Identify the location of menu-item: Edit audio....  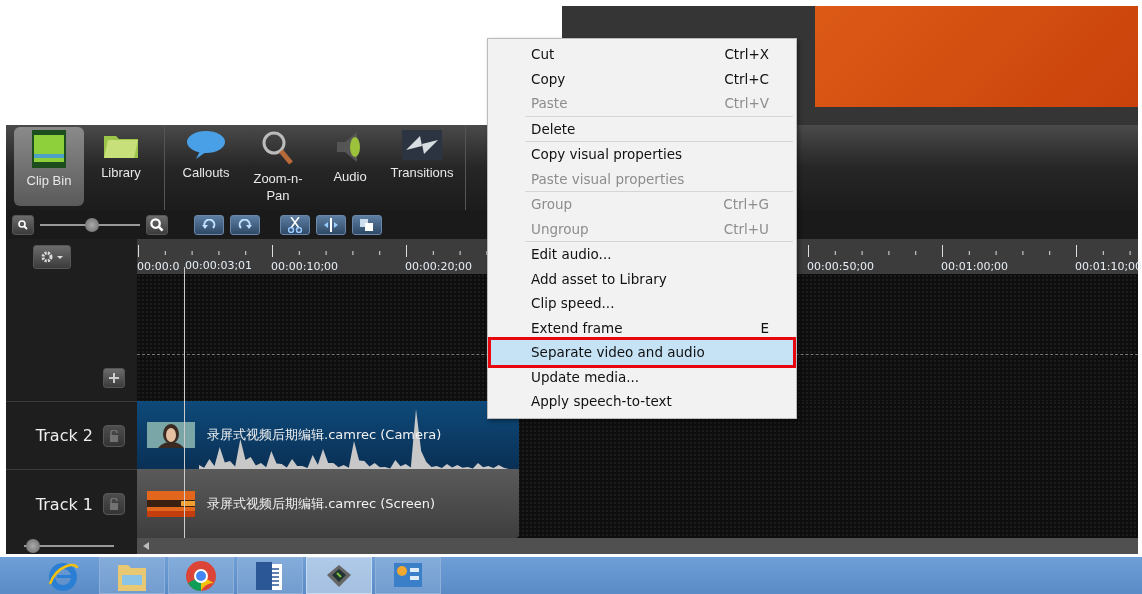
(642, 254).